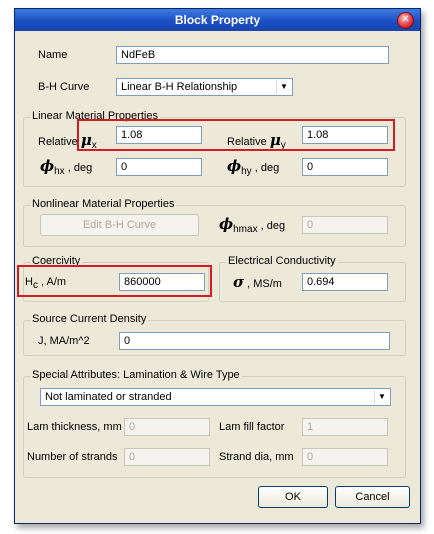  What do you see at coordinates (47, 166) in the screenshot?
I see `phi-symbol: ϕ` at bounding box center [47, 166].